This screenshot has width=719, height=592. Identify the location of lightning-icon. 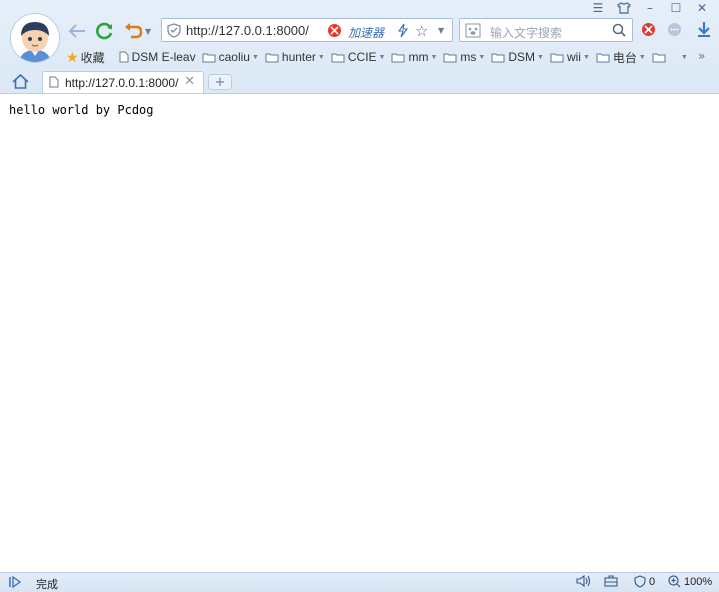
(403, 32).